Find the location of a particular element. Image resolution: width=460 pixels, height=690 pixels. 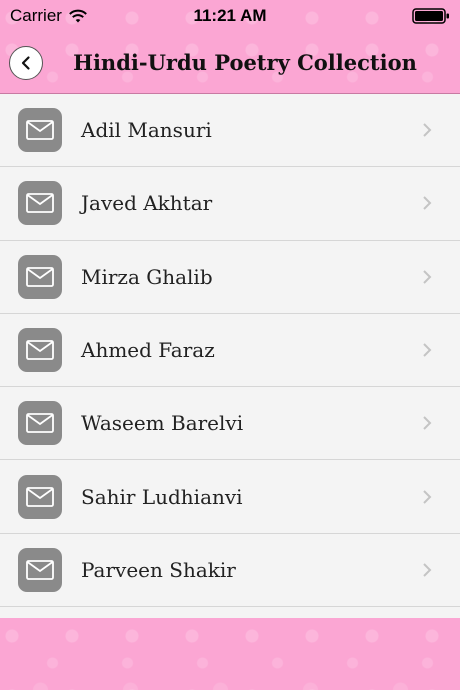

status-left: Carrier is located at coordinates (49, 16).